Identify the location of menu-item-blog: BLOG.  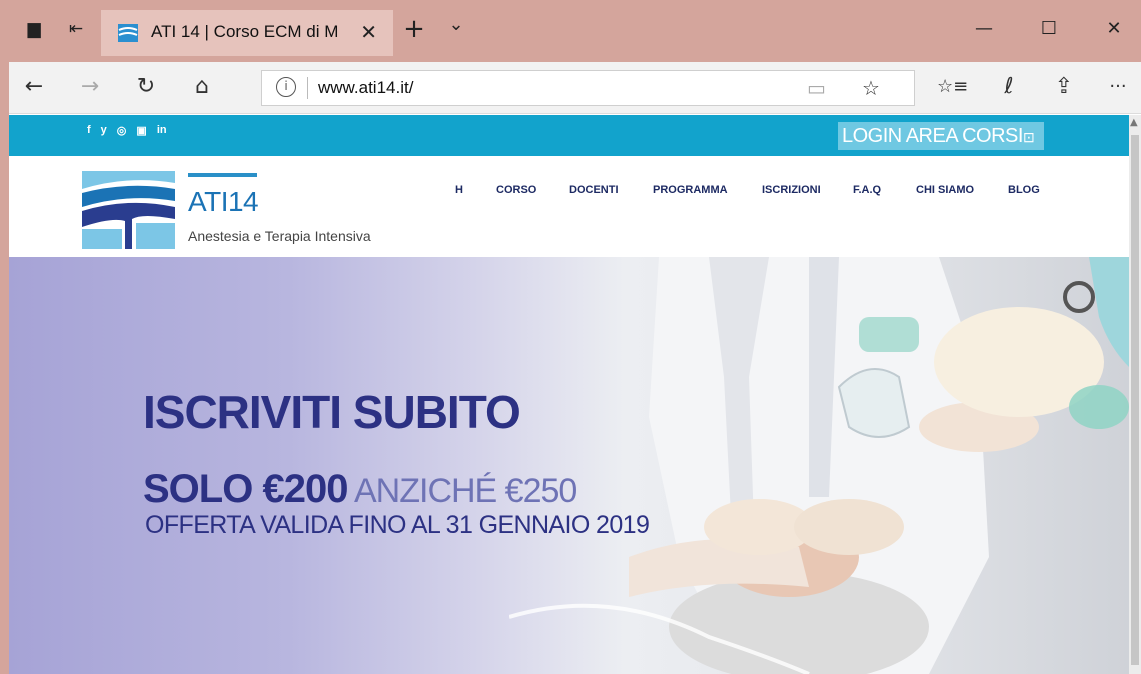
(1024, 190).